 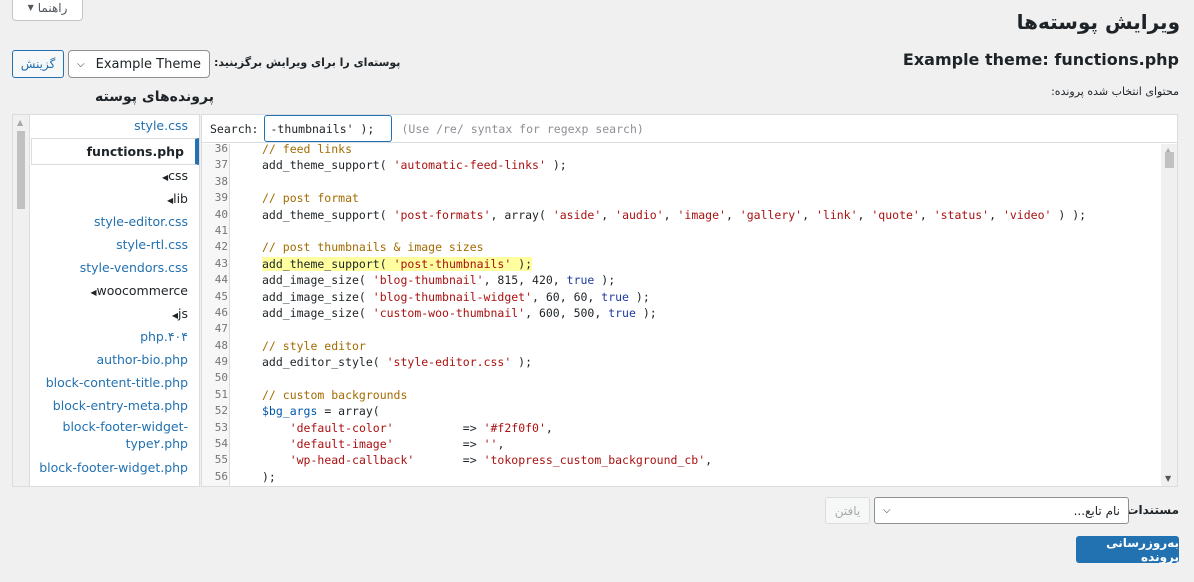 What do you see at coordinates (115, 406) in the screenshot?
I see `file-list-item: block-entry-meta.php` at bounding box center [115, 406].